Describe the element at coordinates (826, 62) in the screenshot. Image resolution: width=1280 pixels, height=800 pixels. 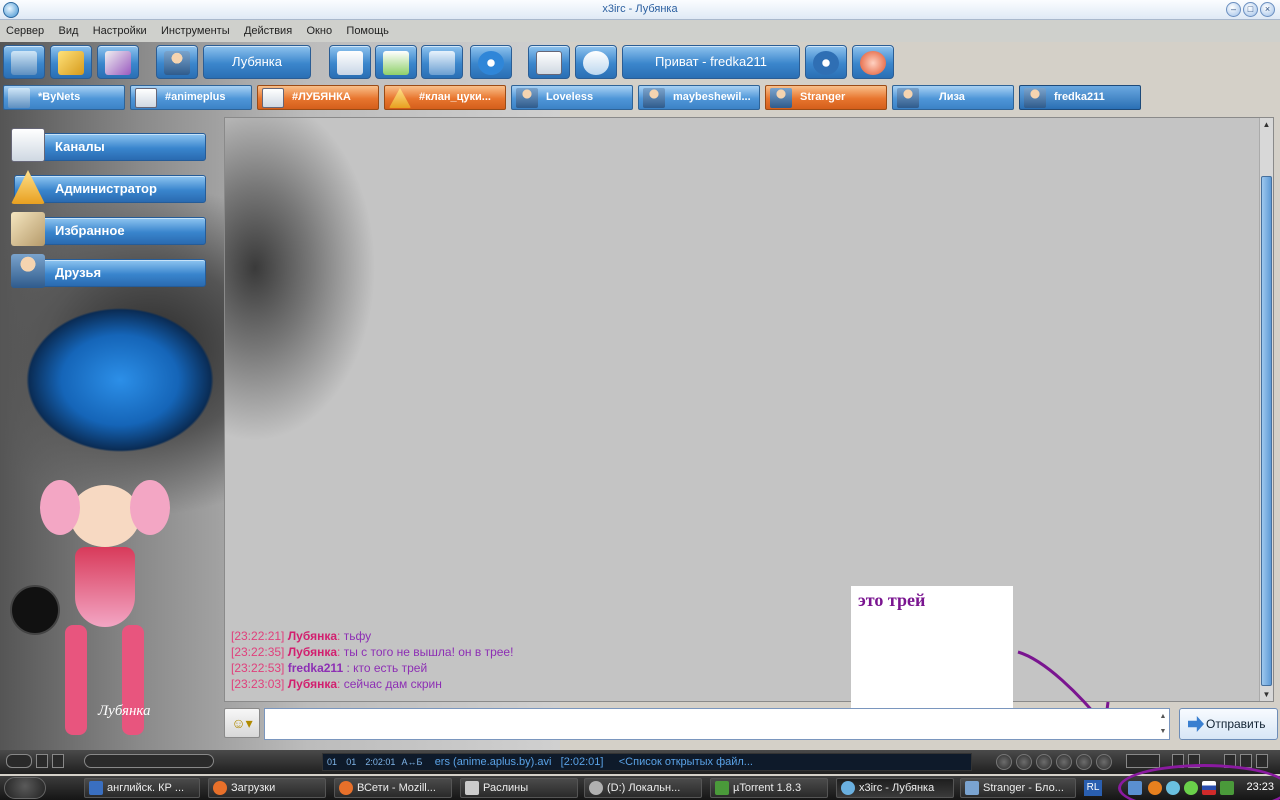
I see `info-button` at that location.